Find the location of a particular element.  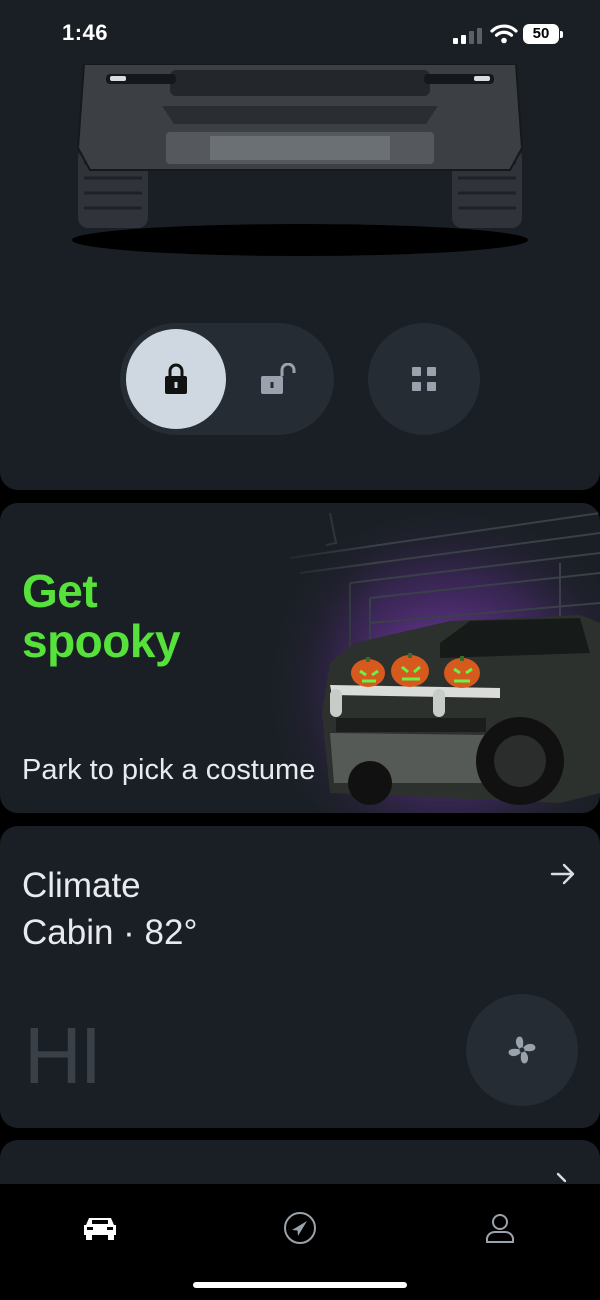

status-bar: 1:46 50 is located at coordinates (300, 32).